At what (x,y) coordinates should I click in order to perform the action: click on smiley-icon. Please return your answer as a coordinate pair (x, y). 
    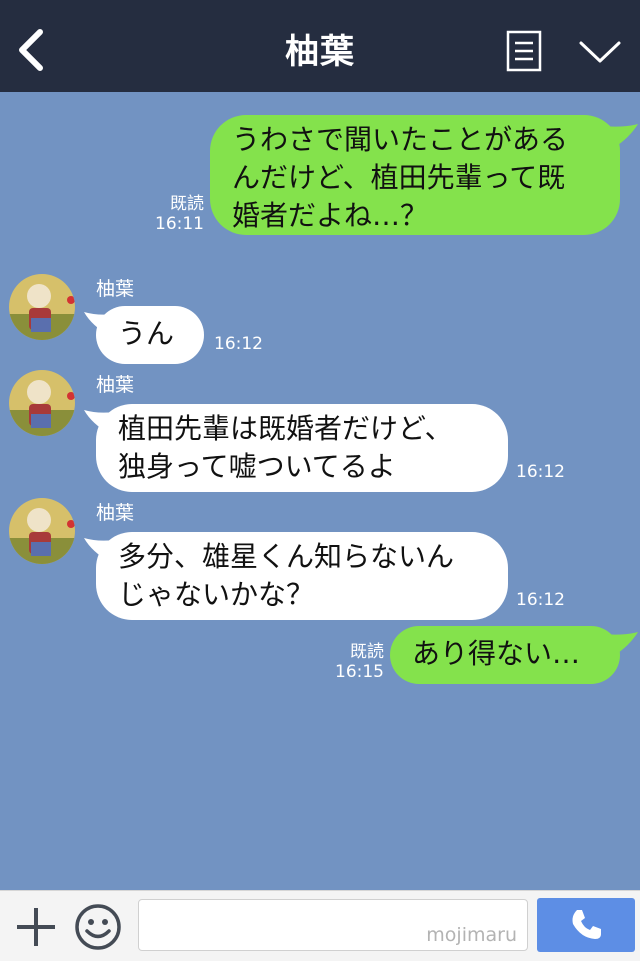
    Looking at the image, I should click on (98, 927).